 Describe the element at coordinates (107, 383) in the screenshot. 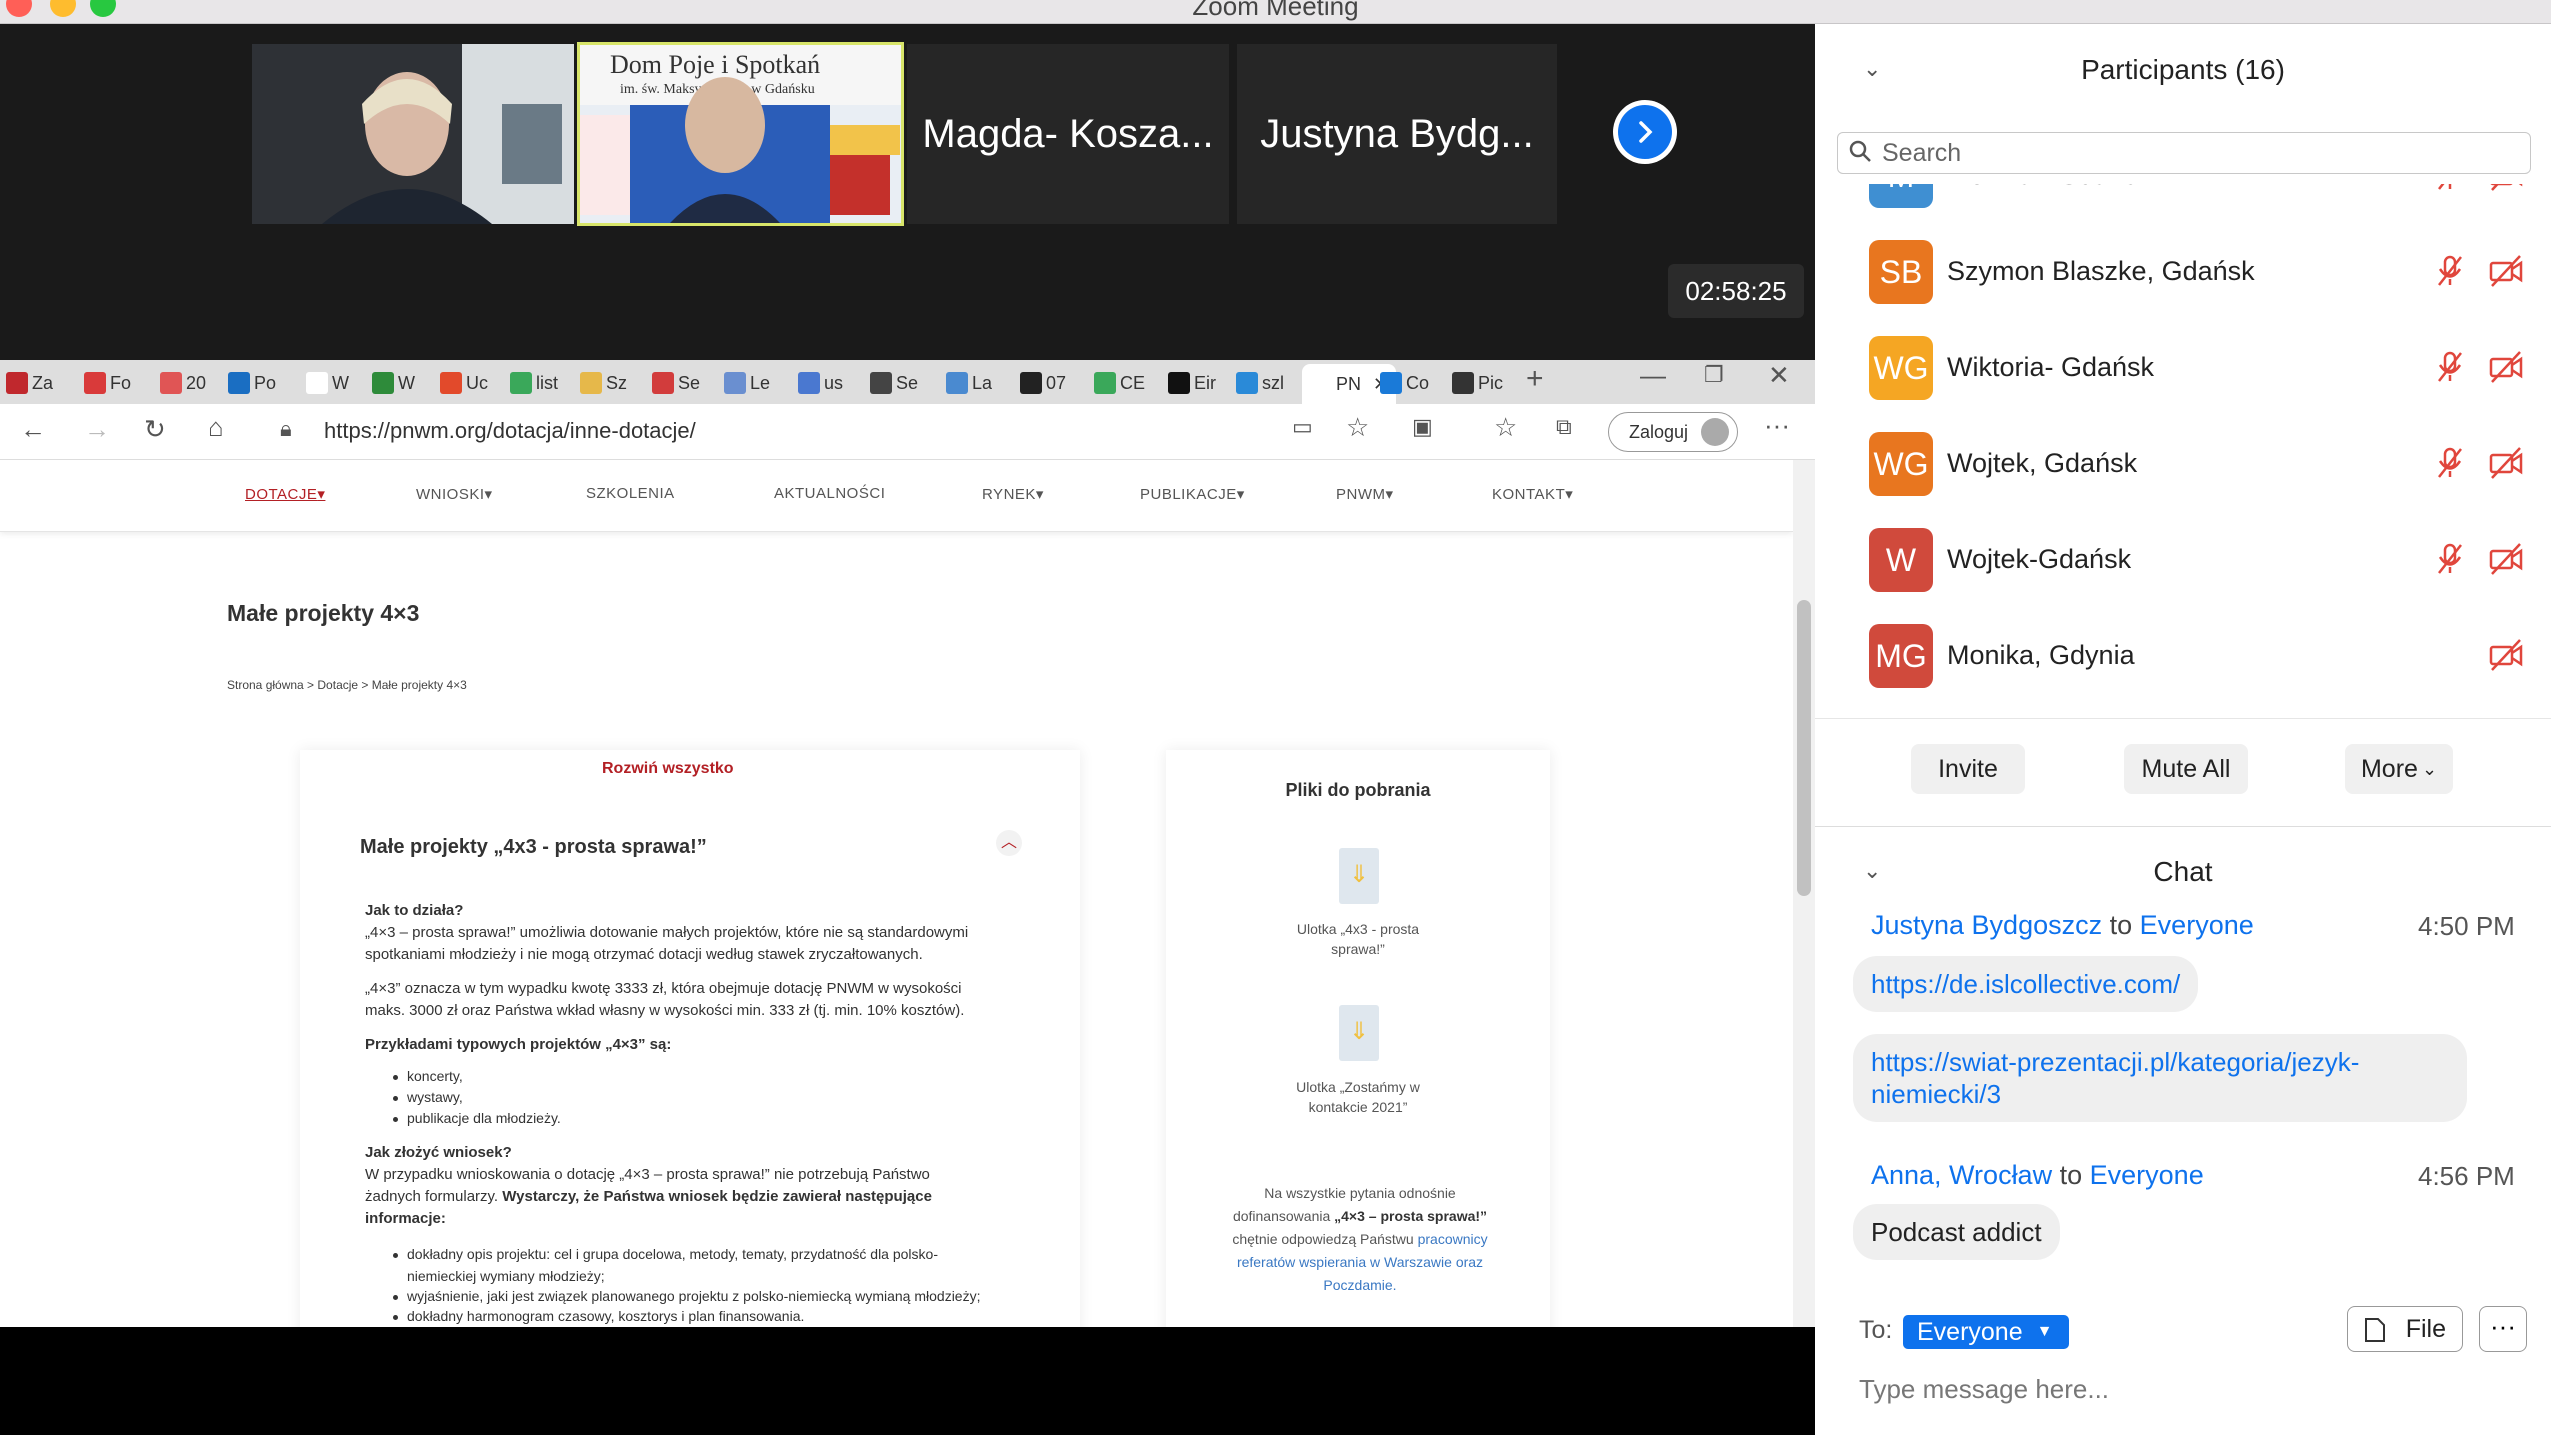

I see `browser-tab: Fo` at that location.